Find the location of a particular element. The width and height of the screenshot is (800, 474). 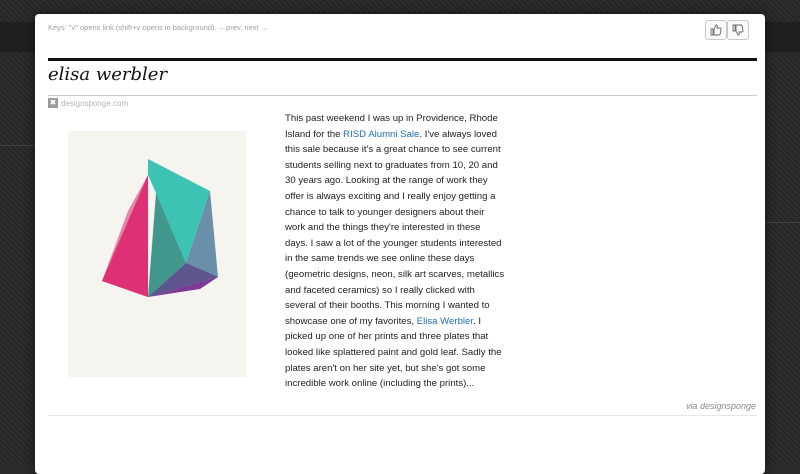

source-domain: designsponge.com is located at coordinates (95, 103).